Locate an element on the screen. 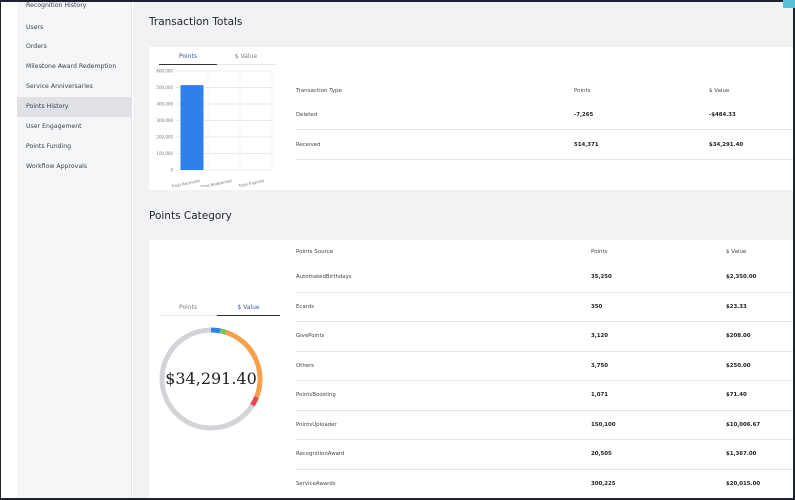  x-tick-label: Total Expired is located at coordinates (251, 182).